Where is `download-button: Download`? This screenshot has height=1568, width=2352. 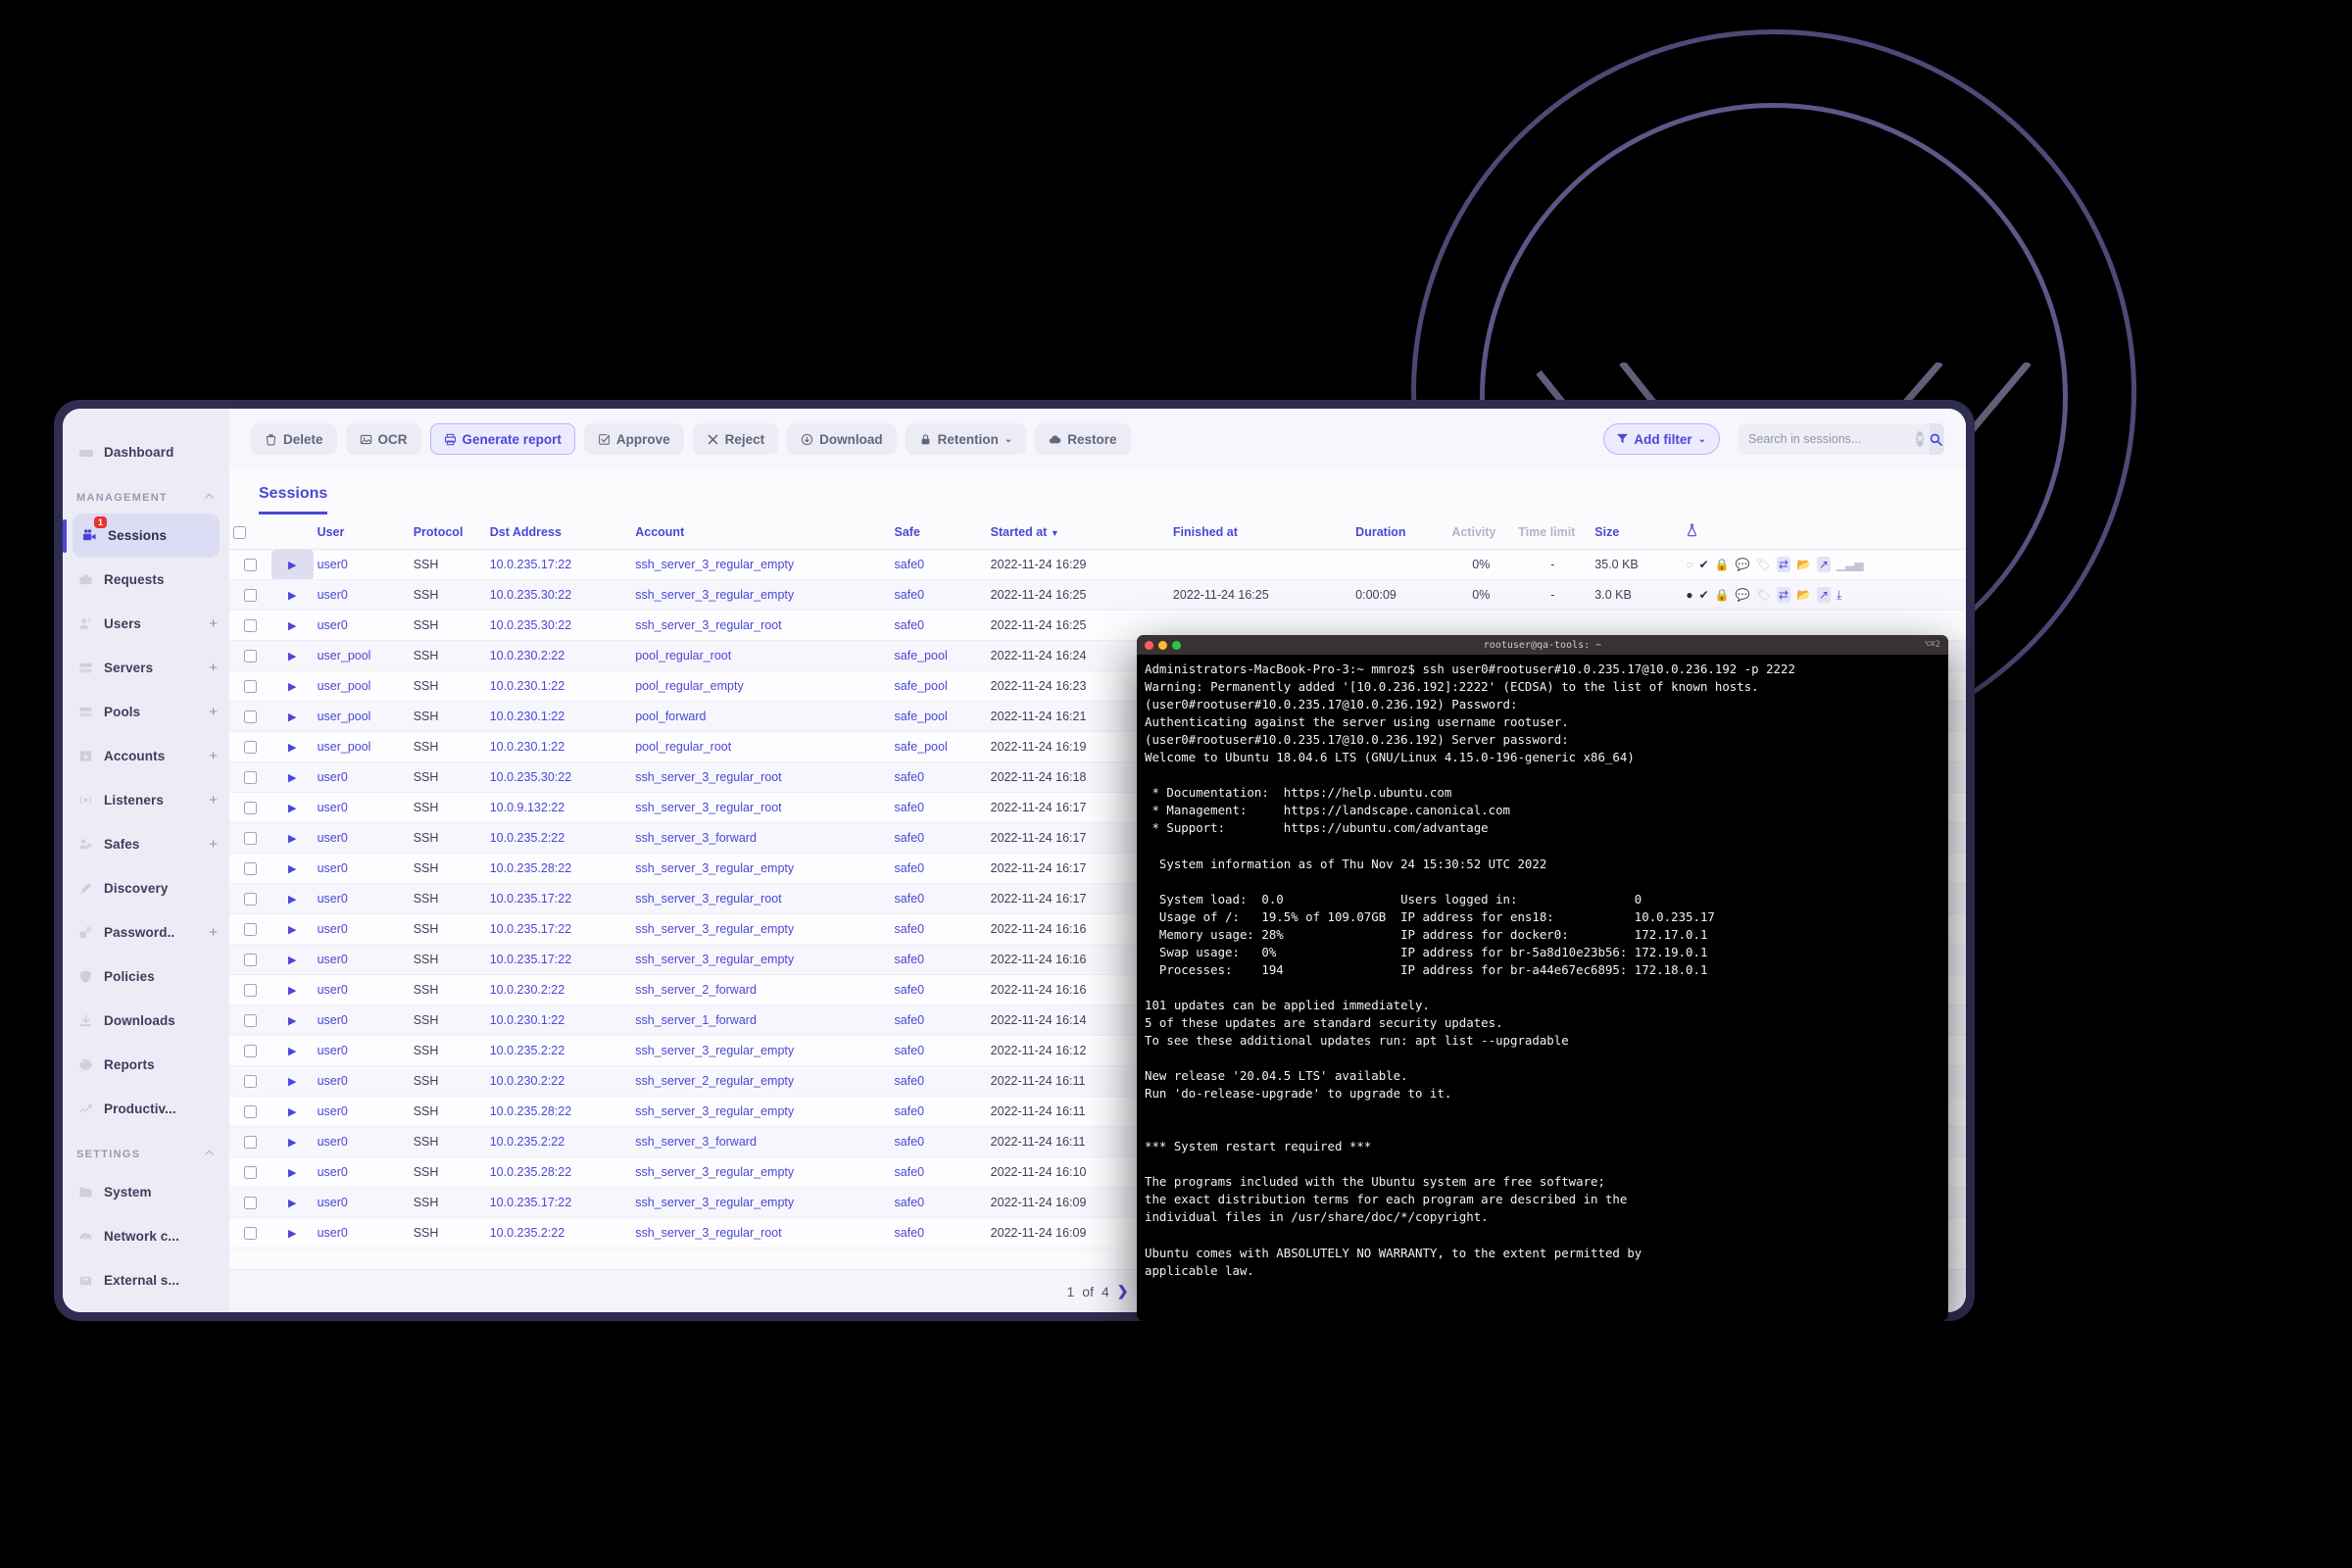 download-button: Download is located at coordinates (842, 439).